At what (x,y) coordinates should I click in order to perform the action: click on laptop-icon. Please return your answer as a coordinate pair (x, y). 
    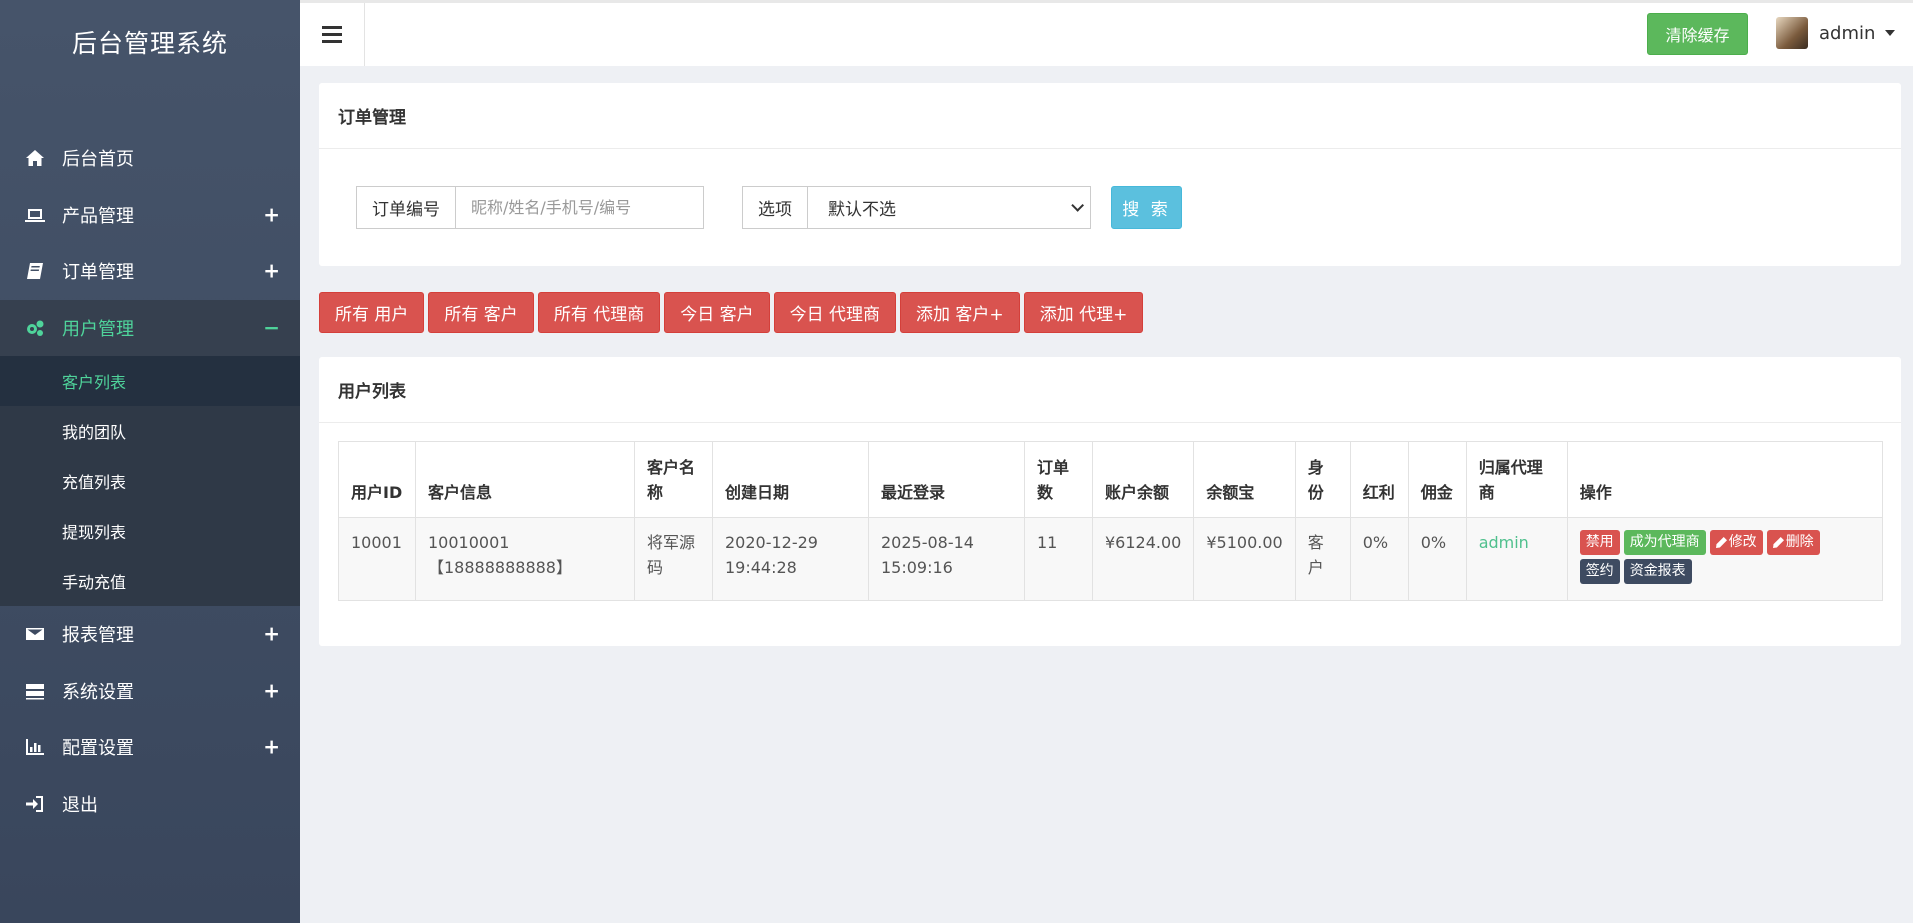
    Looking at the image, I should click on (35, 215).